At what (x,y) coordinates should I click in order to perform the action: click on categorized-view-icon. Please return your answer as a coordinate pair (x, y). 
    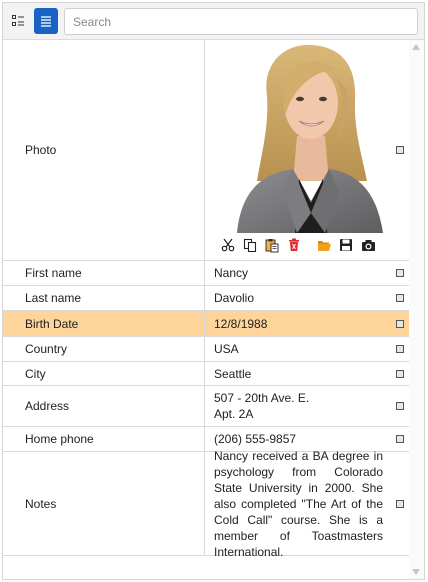
    Looking at the image, I should click on (18, 20).